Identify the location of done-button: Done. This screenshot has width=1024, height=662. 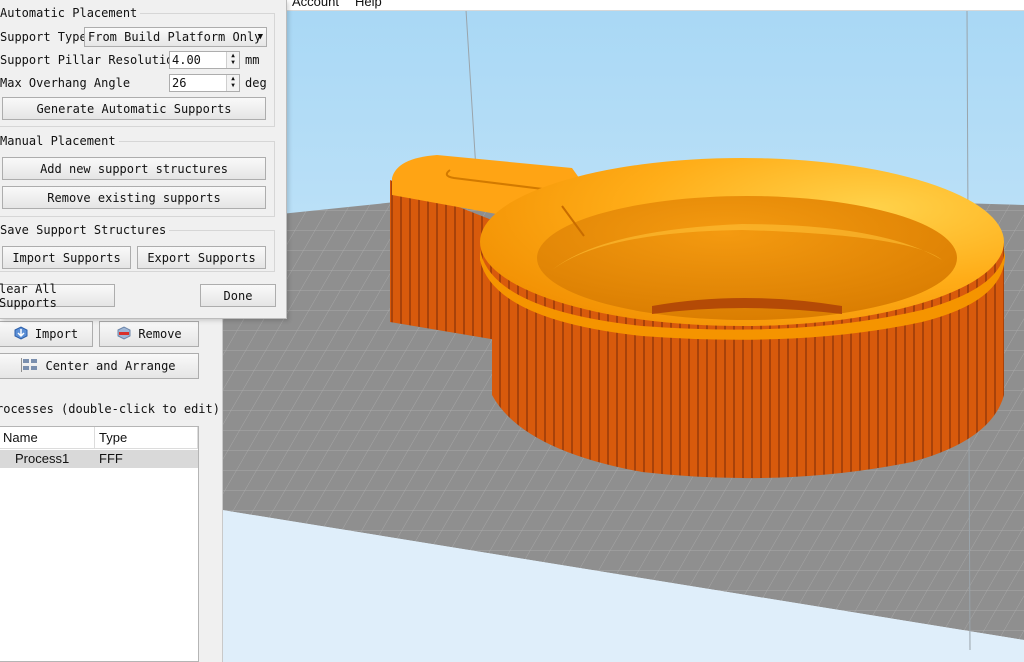
(238, 295).